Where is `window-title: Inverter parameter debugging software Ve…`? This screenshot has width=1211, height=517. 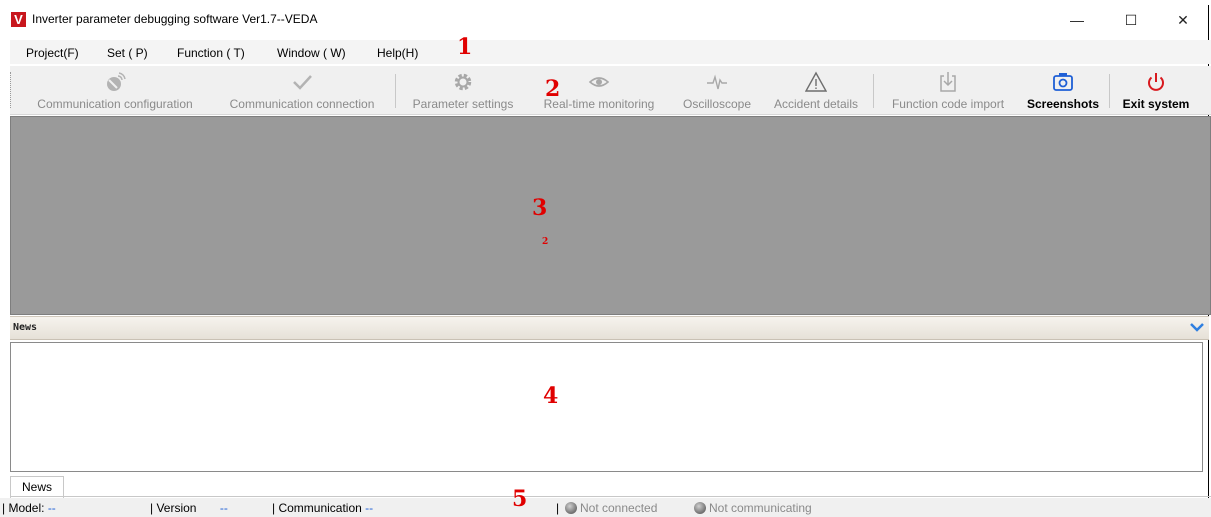 window-title: Inverter parameter debugging software Ve… is located at coordinates (175, 19).